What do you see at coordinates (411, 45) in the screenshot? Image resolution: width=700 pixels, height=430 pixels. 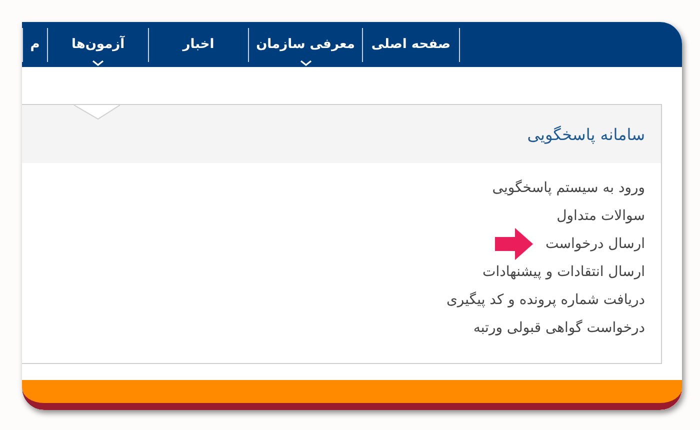 I see `nav-item: صفحه اصلی` at bounding box center [411, 45].